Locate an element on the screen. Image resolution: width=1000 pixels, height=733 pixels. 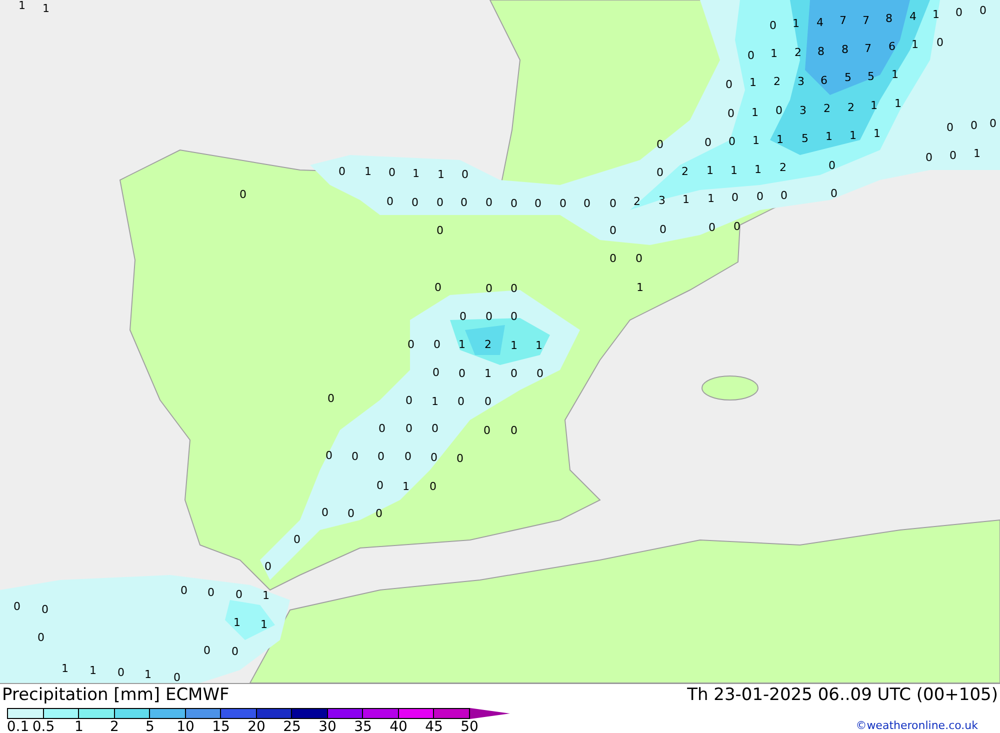
scale-label: 0.5 is located at coordinates (43, 726).